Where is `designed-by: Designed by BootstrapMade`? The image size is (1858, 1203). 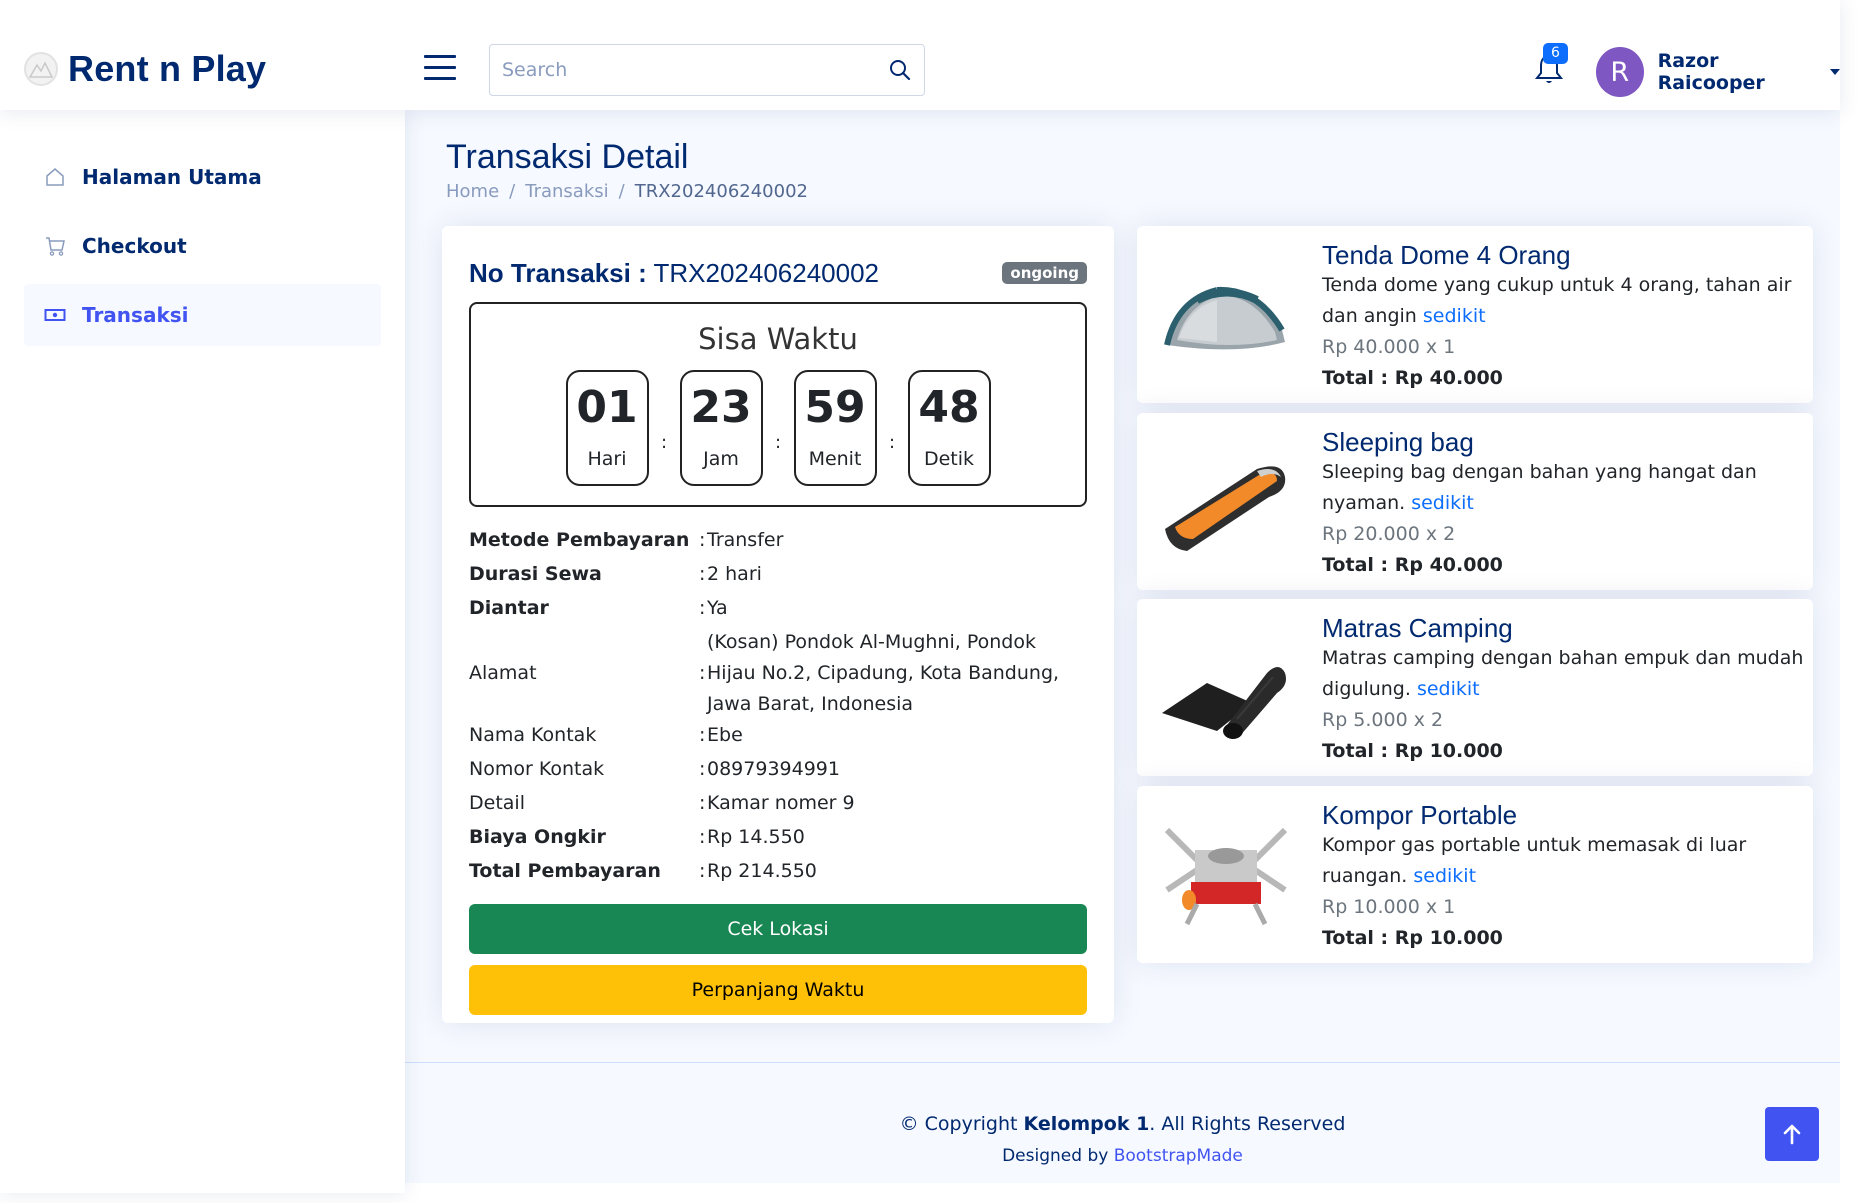 designed-by: Designed by BootstrapMade is located at coordinates (1122, 1156).